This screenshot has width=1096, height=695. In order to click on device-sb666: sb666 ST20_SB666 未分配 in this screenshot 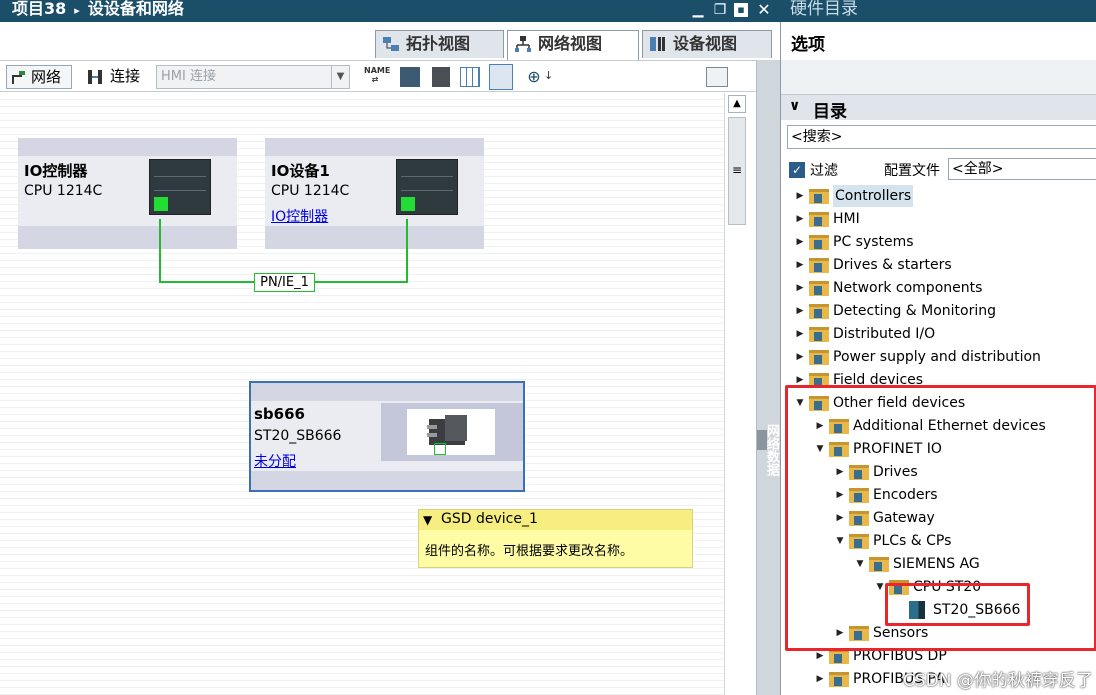, I will do `click(387, 436)`.